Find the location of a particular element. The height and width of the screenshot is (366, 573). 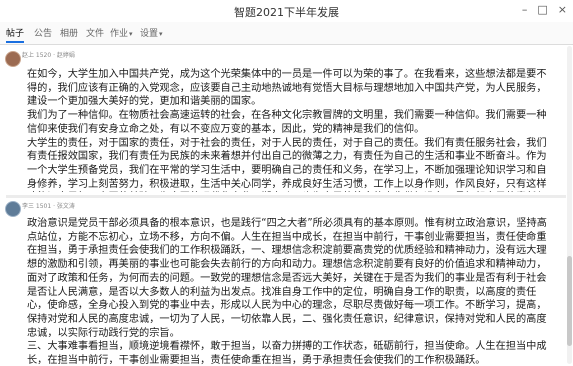

tab-assignments: 作业▾ is located at coordinates (121, 32).